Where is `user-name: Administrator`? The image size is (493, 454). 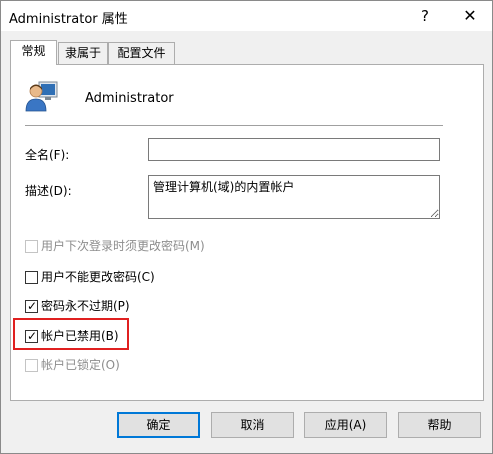 user-name: Administrator is located at coordinates (129, 98).